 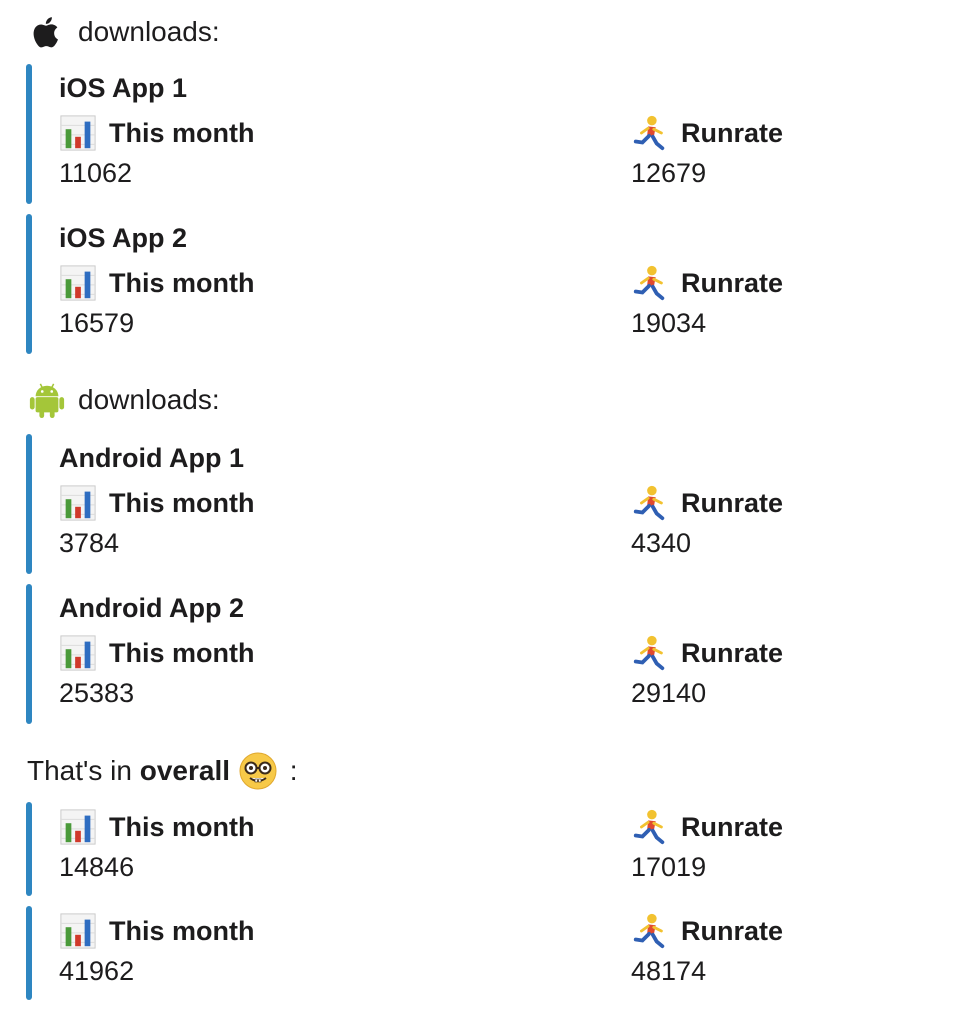 I want to click on field-this-month: This month 11062, so click(x=209, y=151).